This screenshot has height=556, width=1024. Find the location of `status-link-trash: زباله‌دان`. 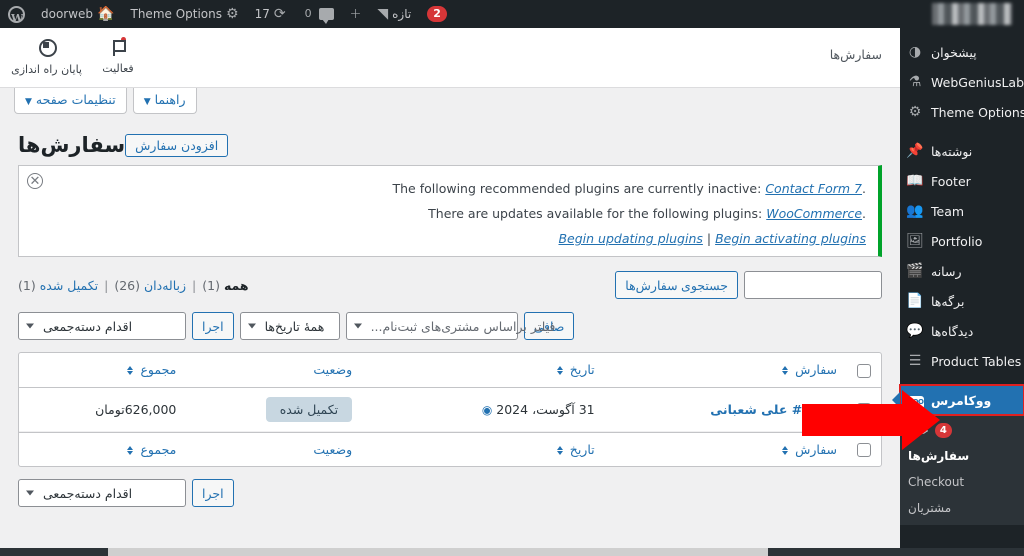

status-link-trash: زباله‌دان is located at coordinates (165, 285).